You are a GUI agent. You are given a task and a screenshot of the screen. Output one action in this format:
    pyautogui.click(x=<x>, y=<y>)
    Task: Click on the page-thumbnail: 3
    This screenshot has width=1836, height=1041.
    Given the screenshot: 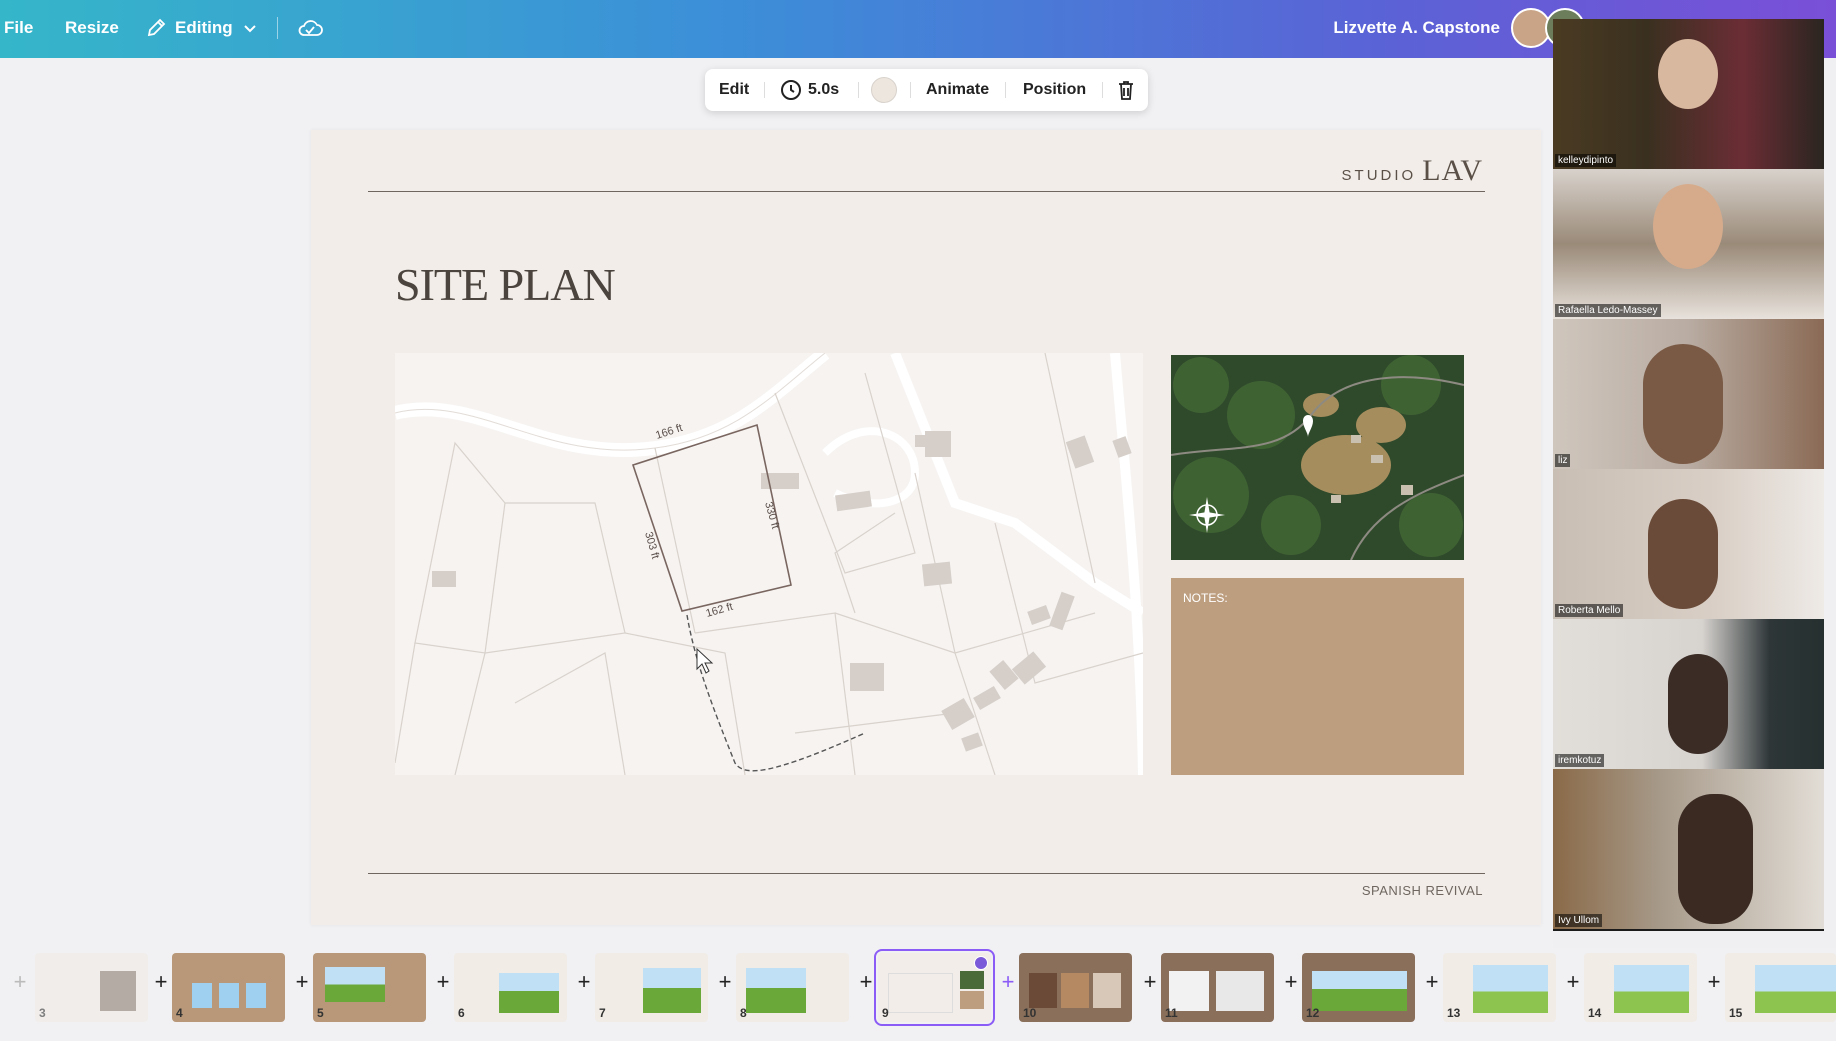 What is the action you would take?
    pyautogui.click(x=91, y=987)
    